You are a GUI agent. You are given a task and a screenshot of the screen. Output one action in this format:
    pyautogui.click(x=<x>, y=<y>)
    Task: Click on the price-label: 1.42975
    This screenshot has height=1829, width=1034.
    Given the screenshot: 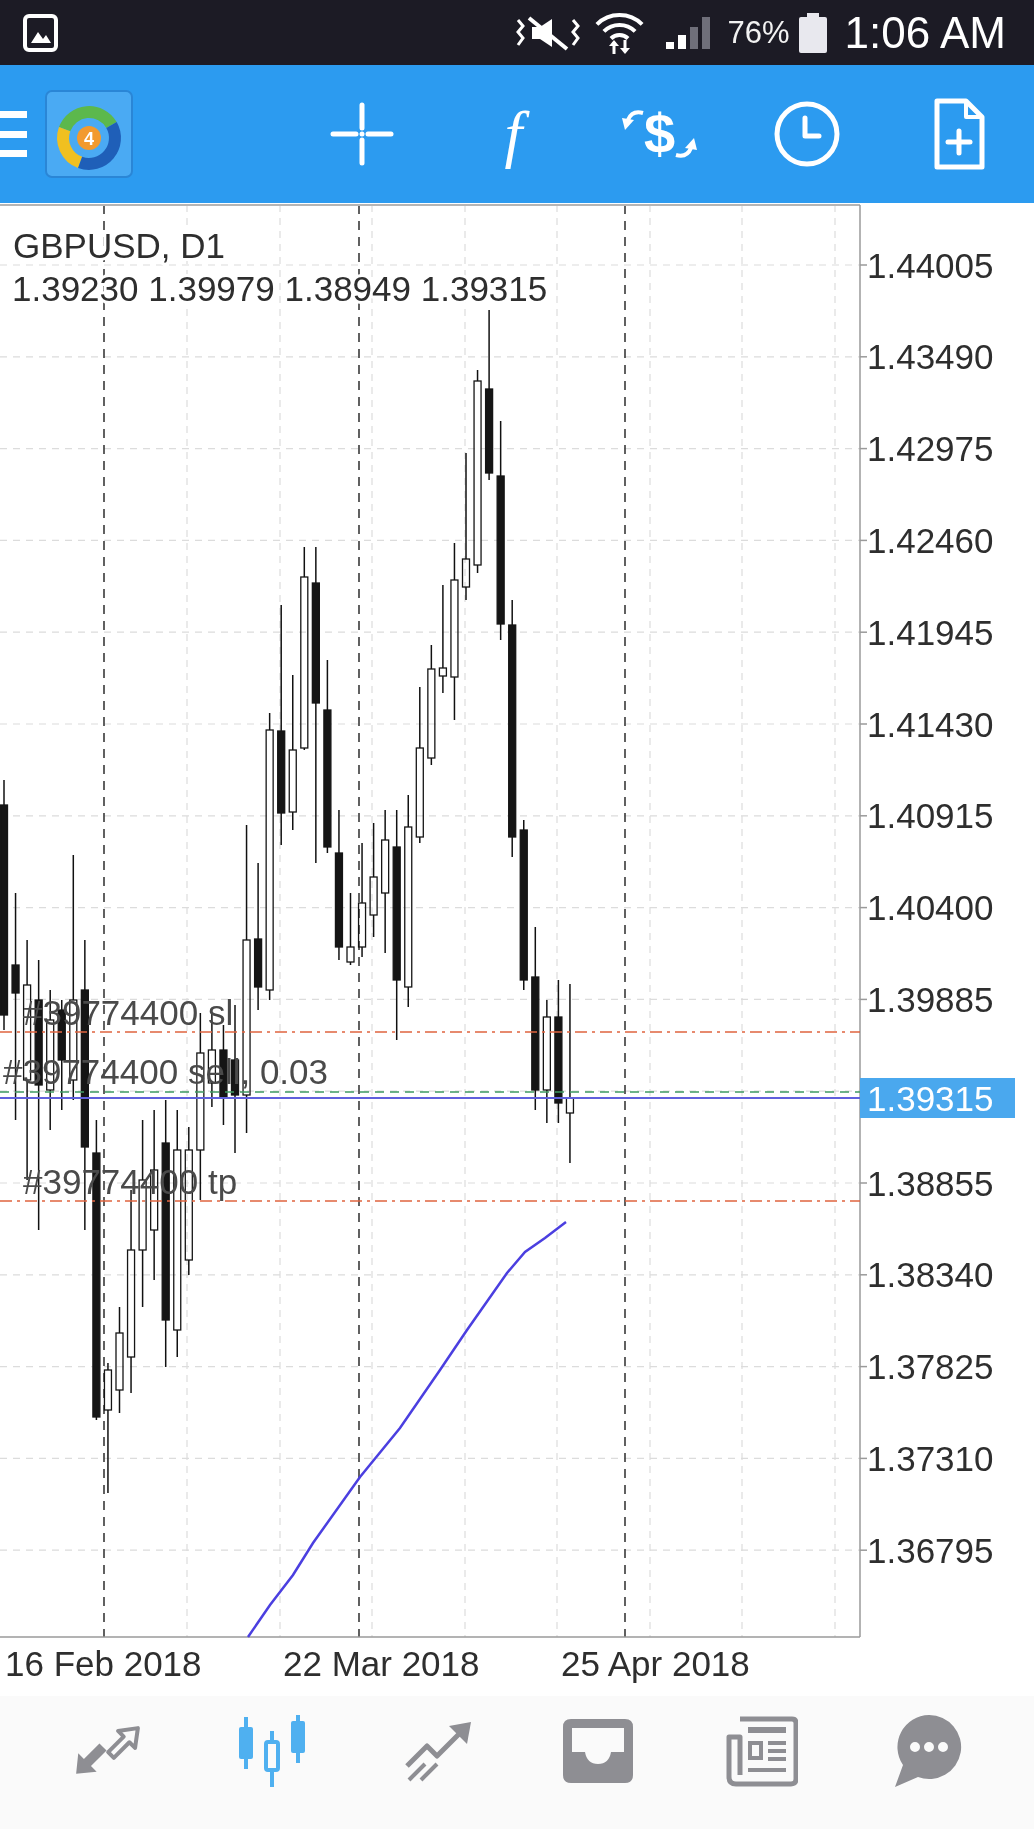 What is the action you would take?
    pyautogui.click(x=930, y=449)
    